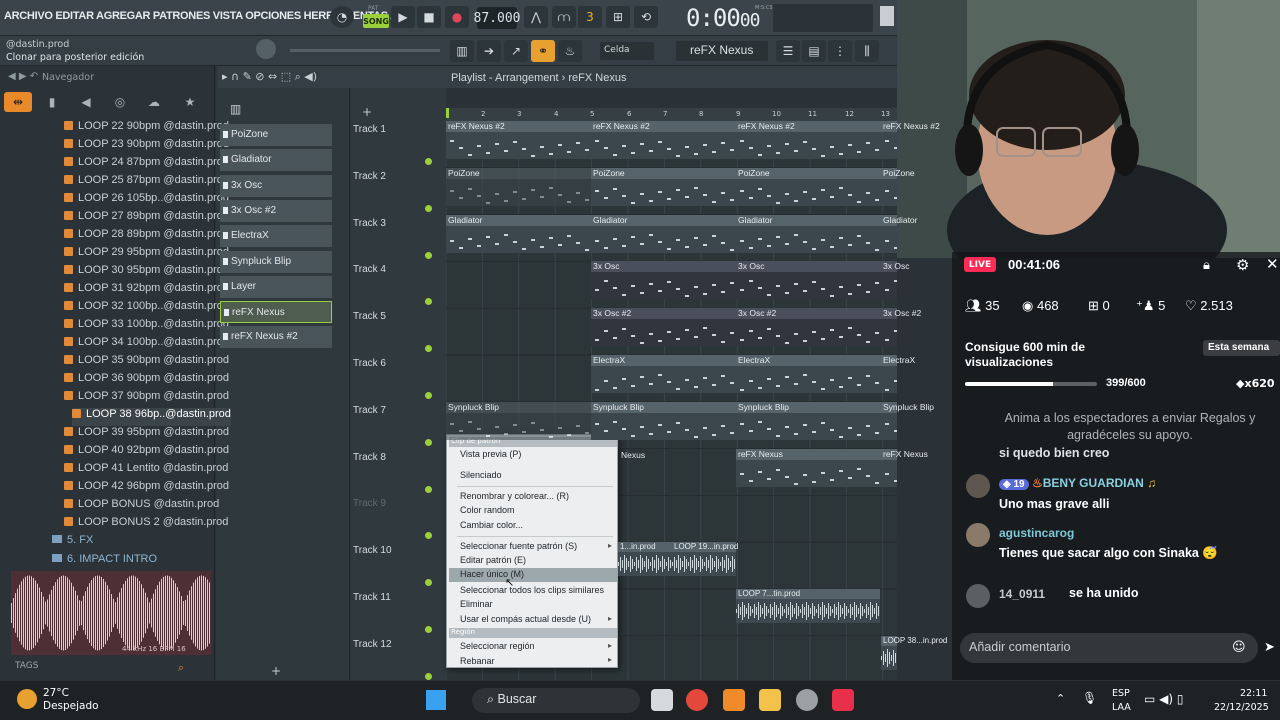 The width and height of the screenshot is (1280, 720). What do you see at coordinates (18, 102) in the screenshot?
I see `all-files-icon: ⇹` at bounding box center [18, 102].